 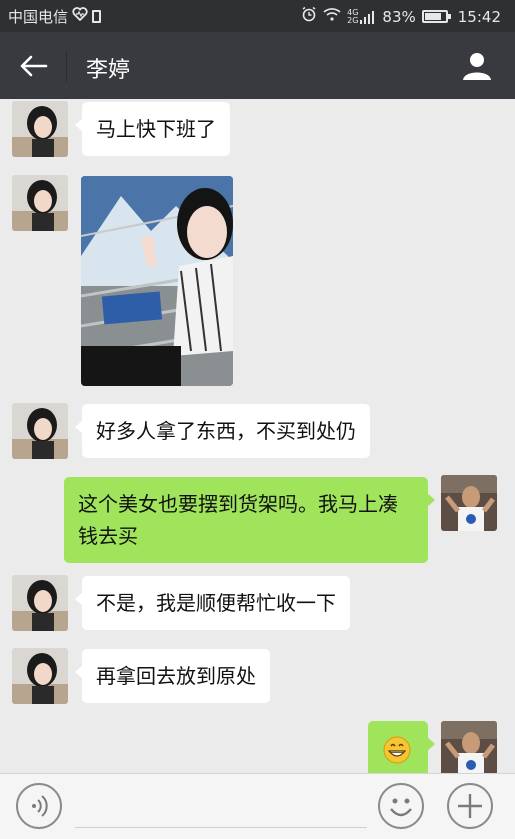 I want to click on status-bar: 中国电信 4G 2G 83% 15:42, so click(x=257, y=16).